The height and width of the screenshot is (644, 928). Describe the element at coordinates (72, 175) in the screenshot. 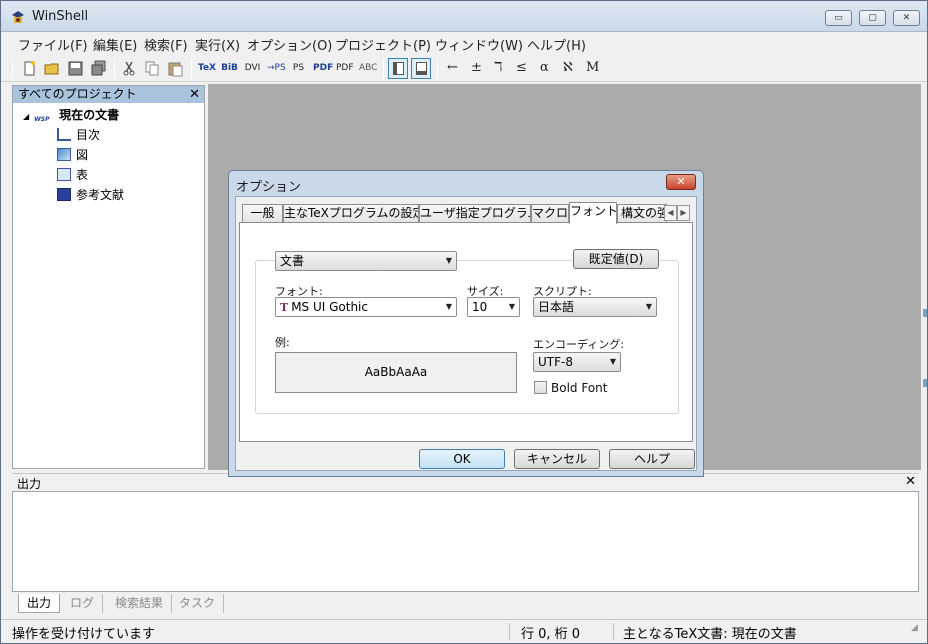

I see `tree-item-table: 表` at that location.